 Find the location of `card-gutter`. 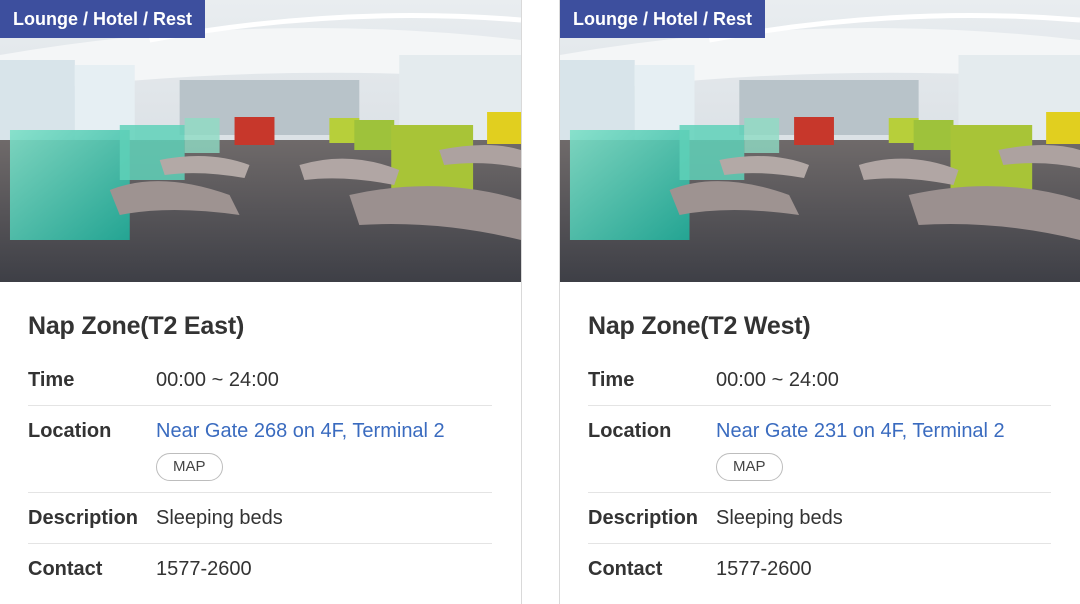

card-gutter is located at coordinates (540, 302).